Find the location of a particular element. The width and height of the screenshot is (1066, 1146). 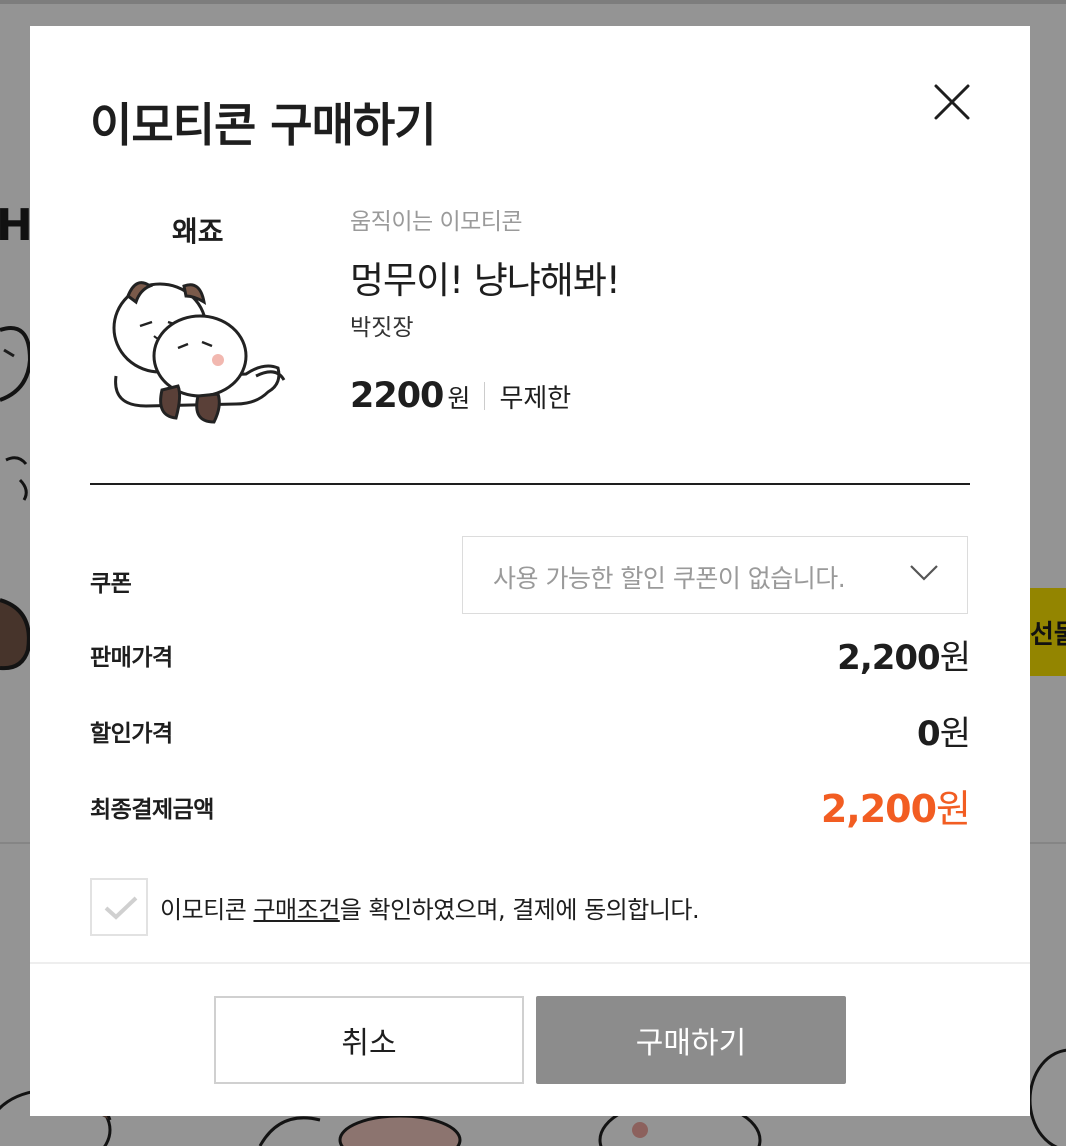

product-price-unit: 원 is located at coordinates (459, 398).